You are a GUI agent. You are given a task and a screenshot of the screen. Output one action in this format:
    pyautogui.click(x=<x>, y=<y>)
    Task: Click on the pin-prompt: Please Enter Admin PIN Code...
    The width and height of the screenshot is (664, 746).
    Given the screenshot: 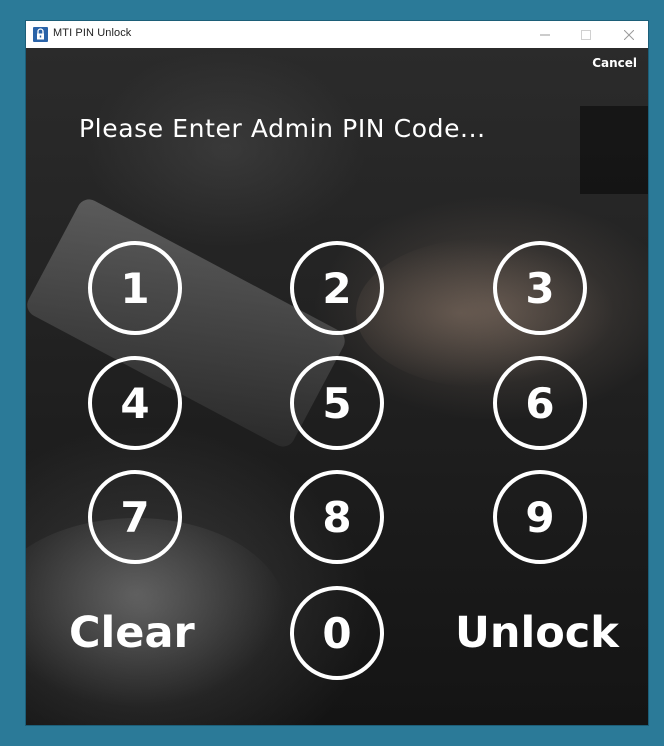 What is the action you would take?
    pyautogui.click(x=282, y=128)
    